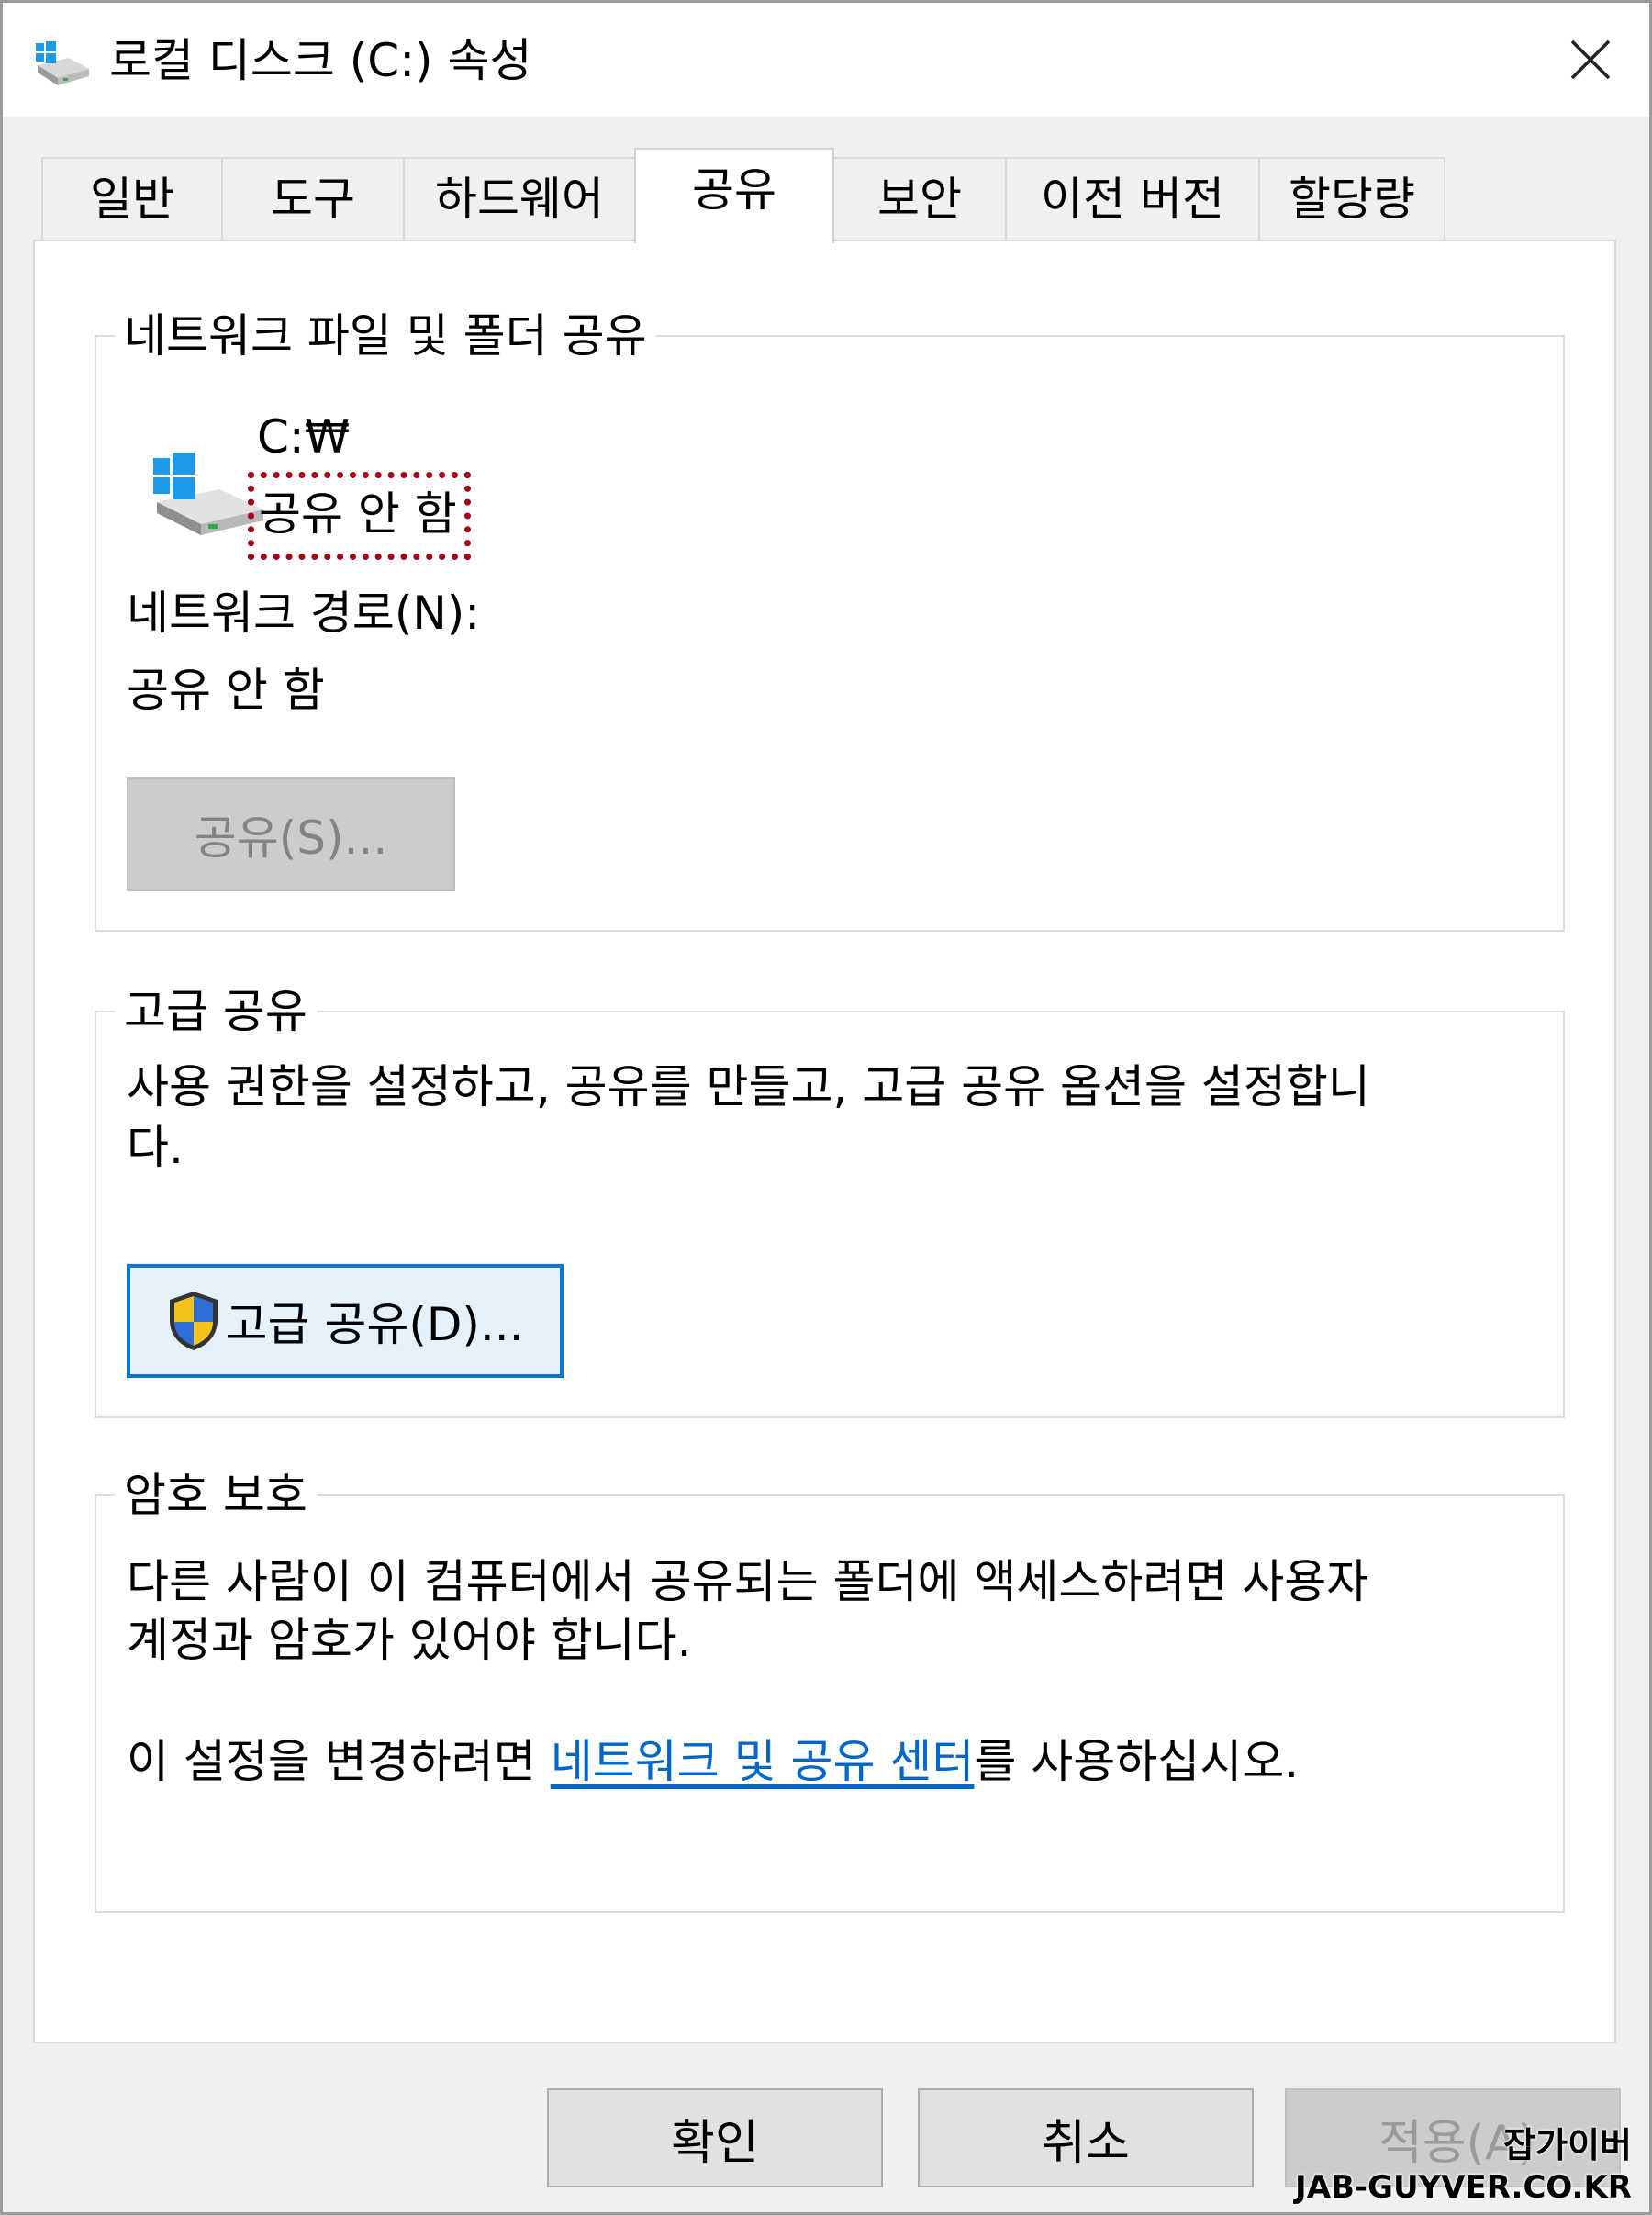 The image size is (1652, 2215). Describe the element at coordinates (1086, 2137) in the screenshot. I see `cancel-button: 취소` at that location.